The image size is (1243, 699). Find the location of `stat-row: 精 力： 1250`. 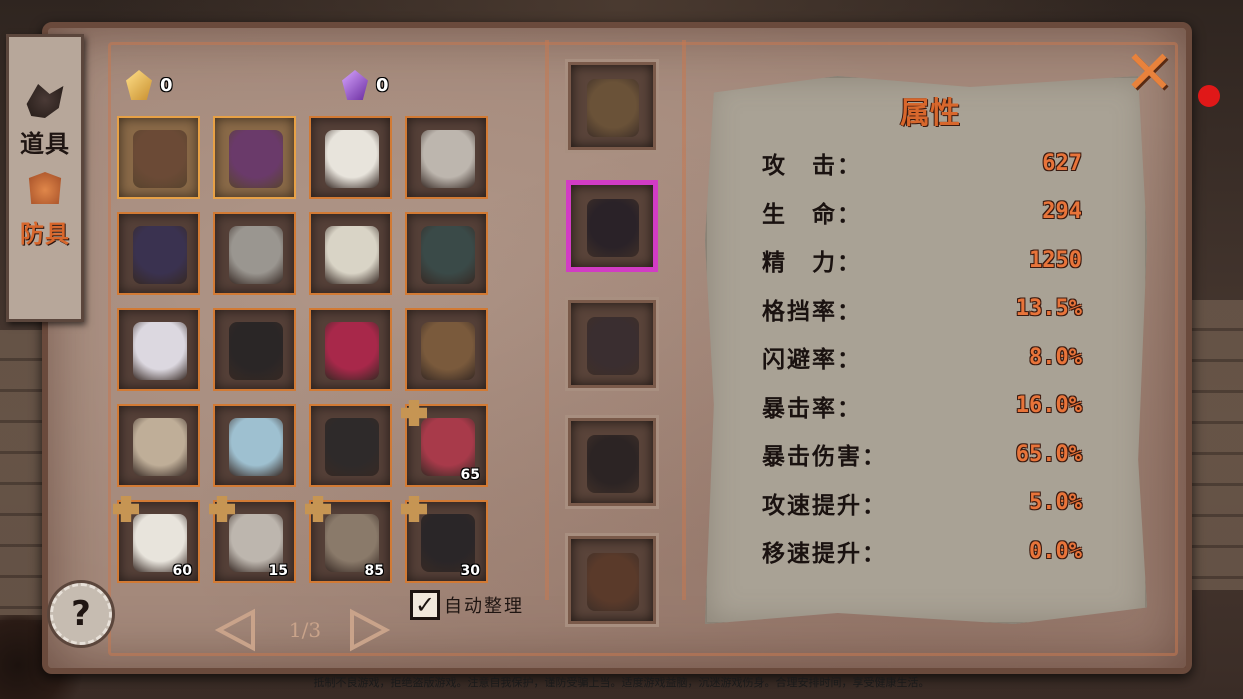

stat-row: 精 力： 1250 is located at coordinates (922, 260).